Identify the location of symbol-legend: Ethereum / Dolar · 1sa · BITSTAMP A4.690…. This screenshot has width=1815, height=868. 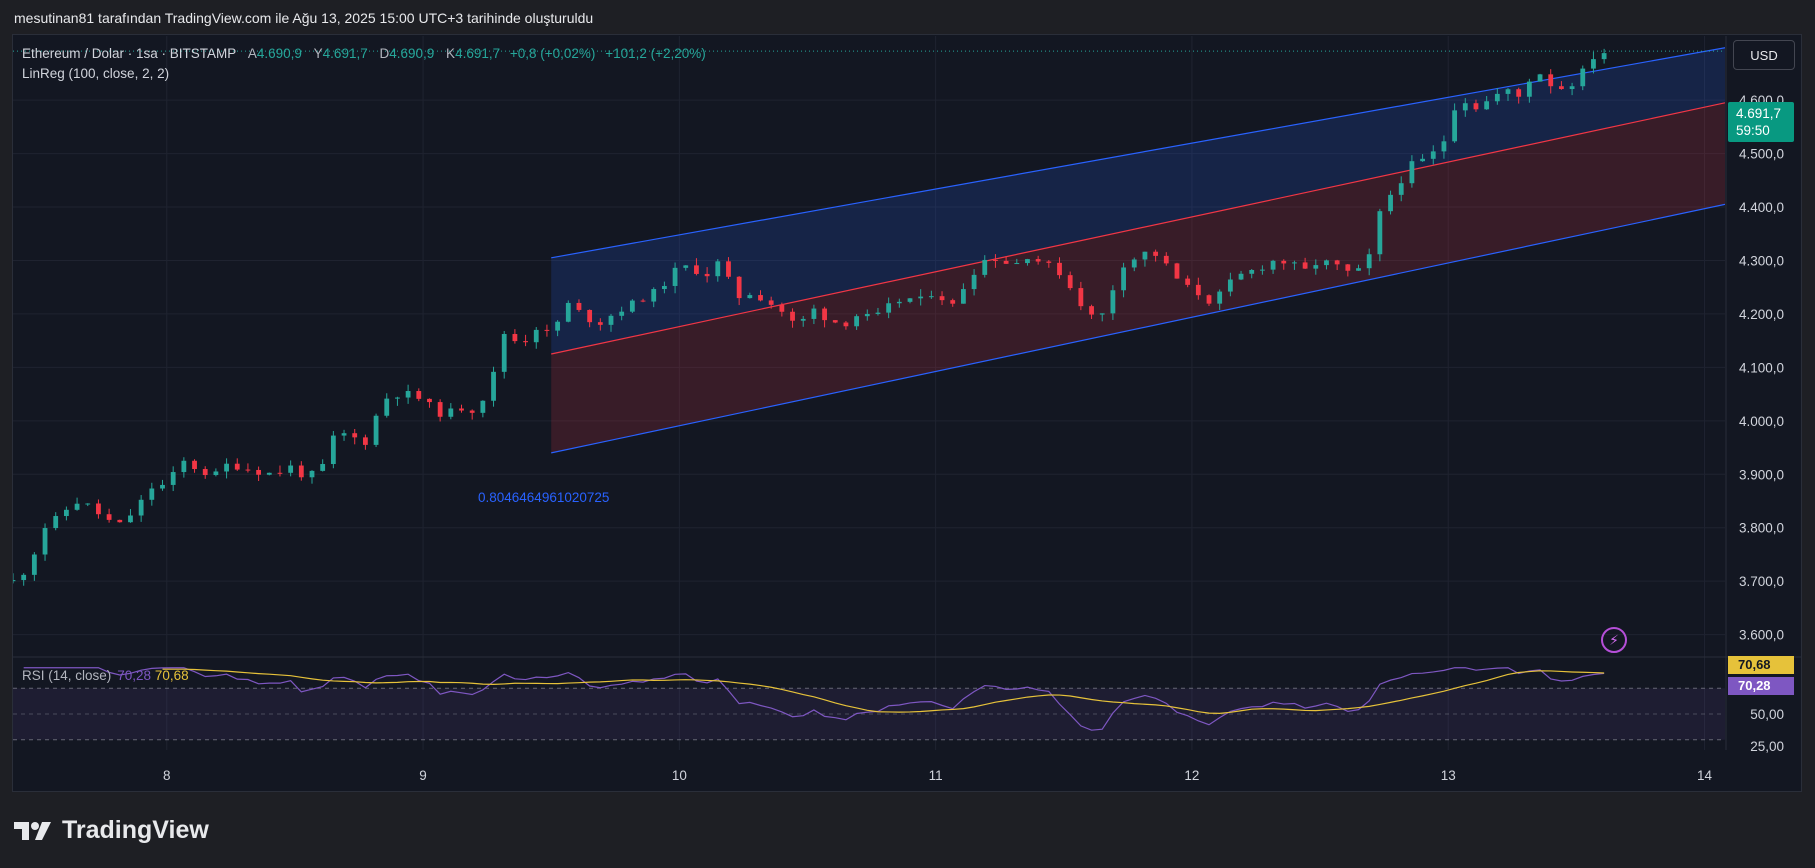
(364, 53).